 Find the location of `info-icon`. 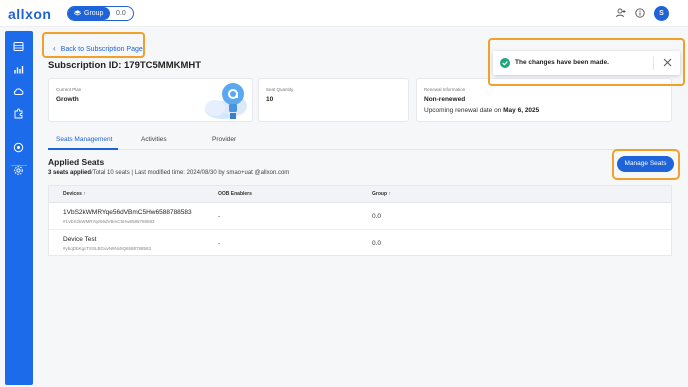

info-icon is located at coordinates (640, 13).